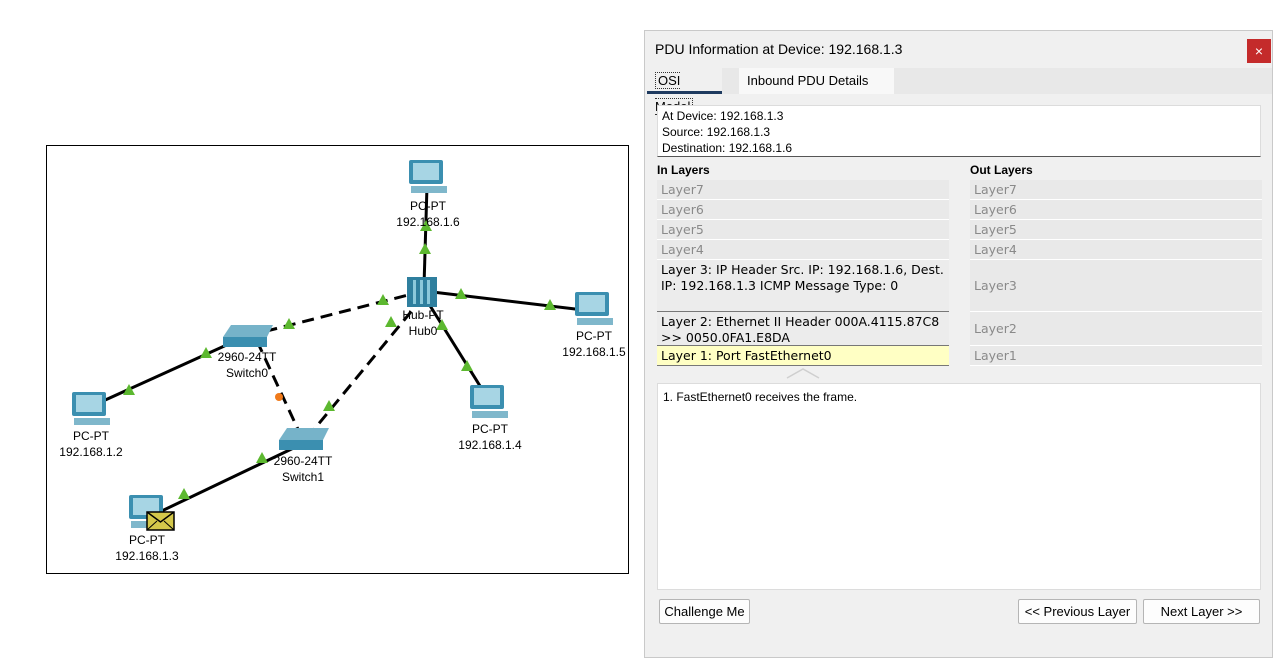 This screenshot has width=1278, height=659. Describe the element at coordinates (423, 315) in the screenshot. I see `device-type: Hub-PT` at that location.